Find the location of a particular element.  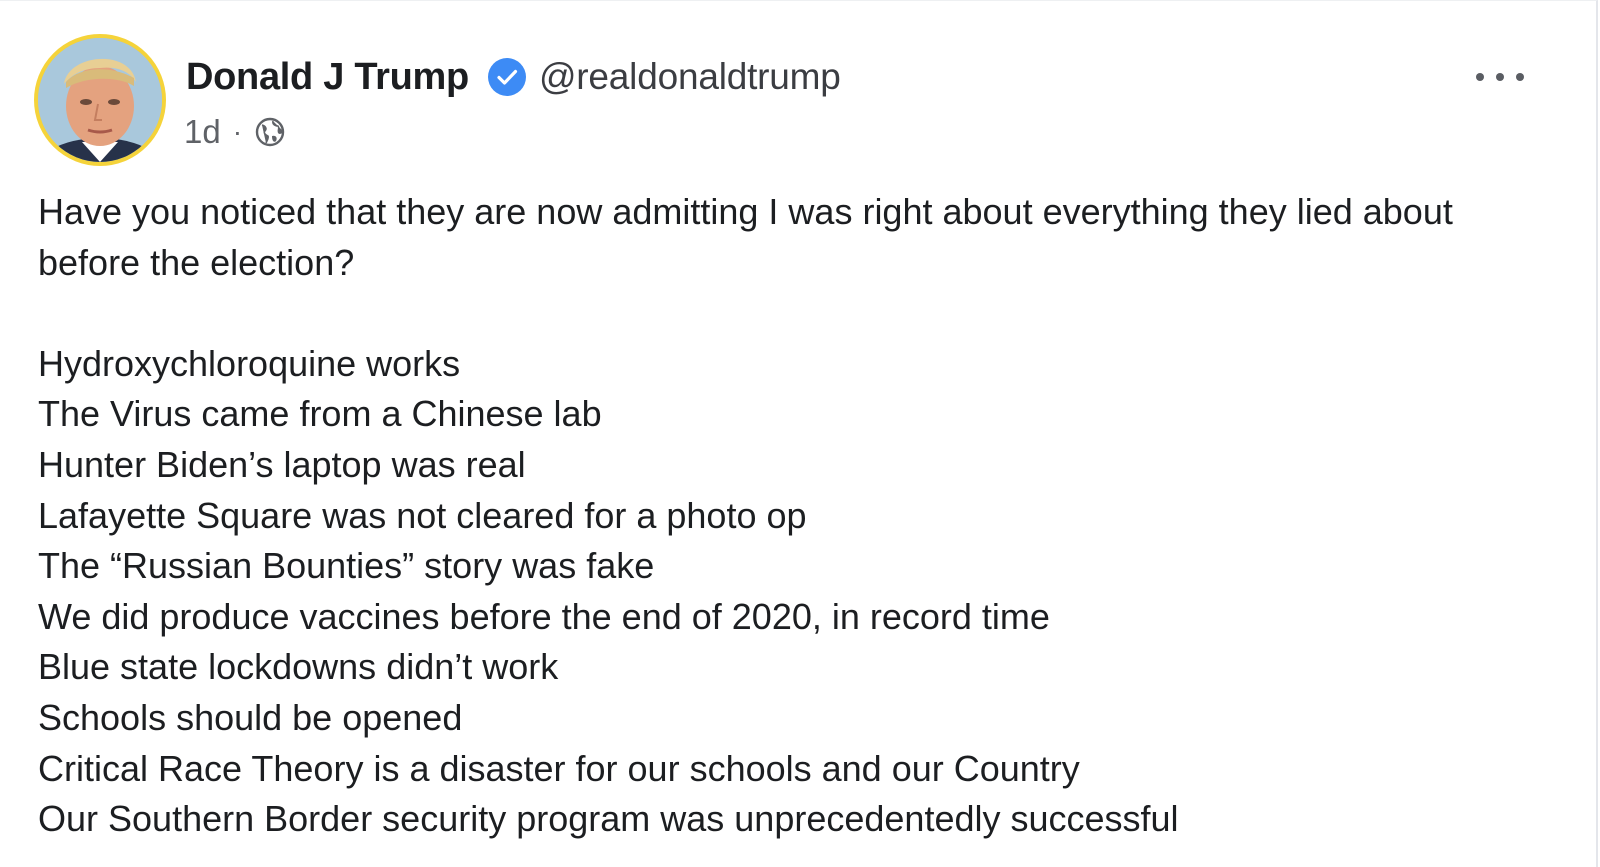

avatar-image is located at coordinates (100, 100).